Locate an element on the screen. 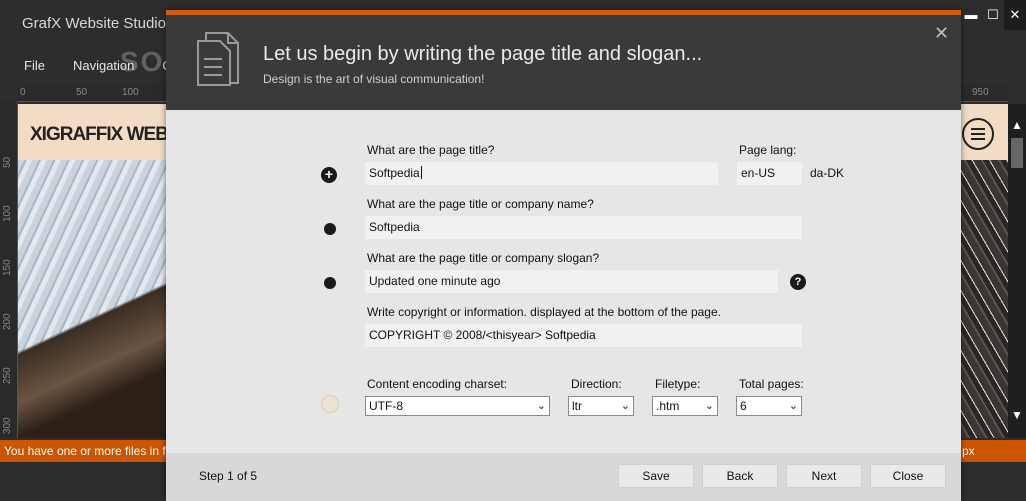 This screenshot has width=1026, height=501. ruler-tick: 0 is located at coordinates (23, 92).